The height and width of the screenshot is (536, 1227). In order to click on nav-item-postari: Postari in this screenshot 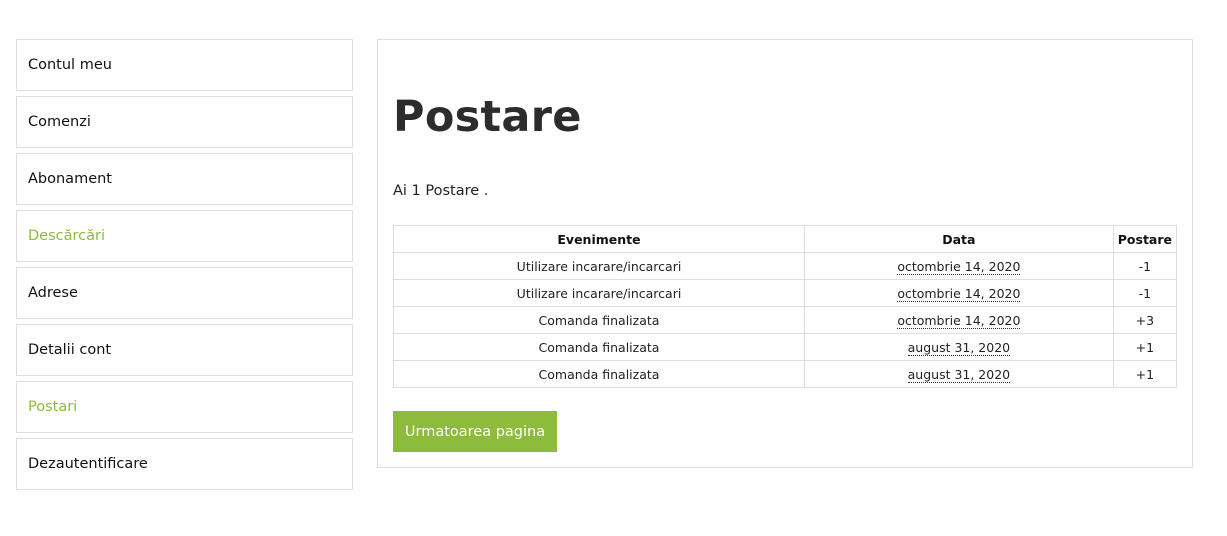, I will do `click(184, 407)`.